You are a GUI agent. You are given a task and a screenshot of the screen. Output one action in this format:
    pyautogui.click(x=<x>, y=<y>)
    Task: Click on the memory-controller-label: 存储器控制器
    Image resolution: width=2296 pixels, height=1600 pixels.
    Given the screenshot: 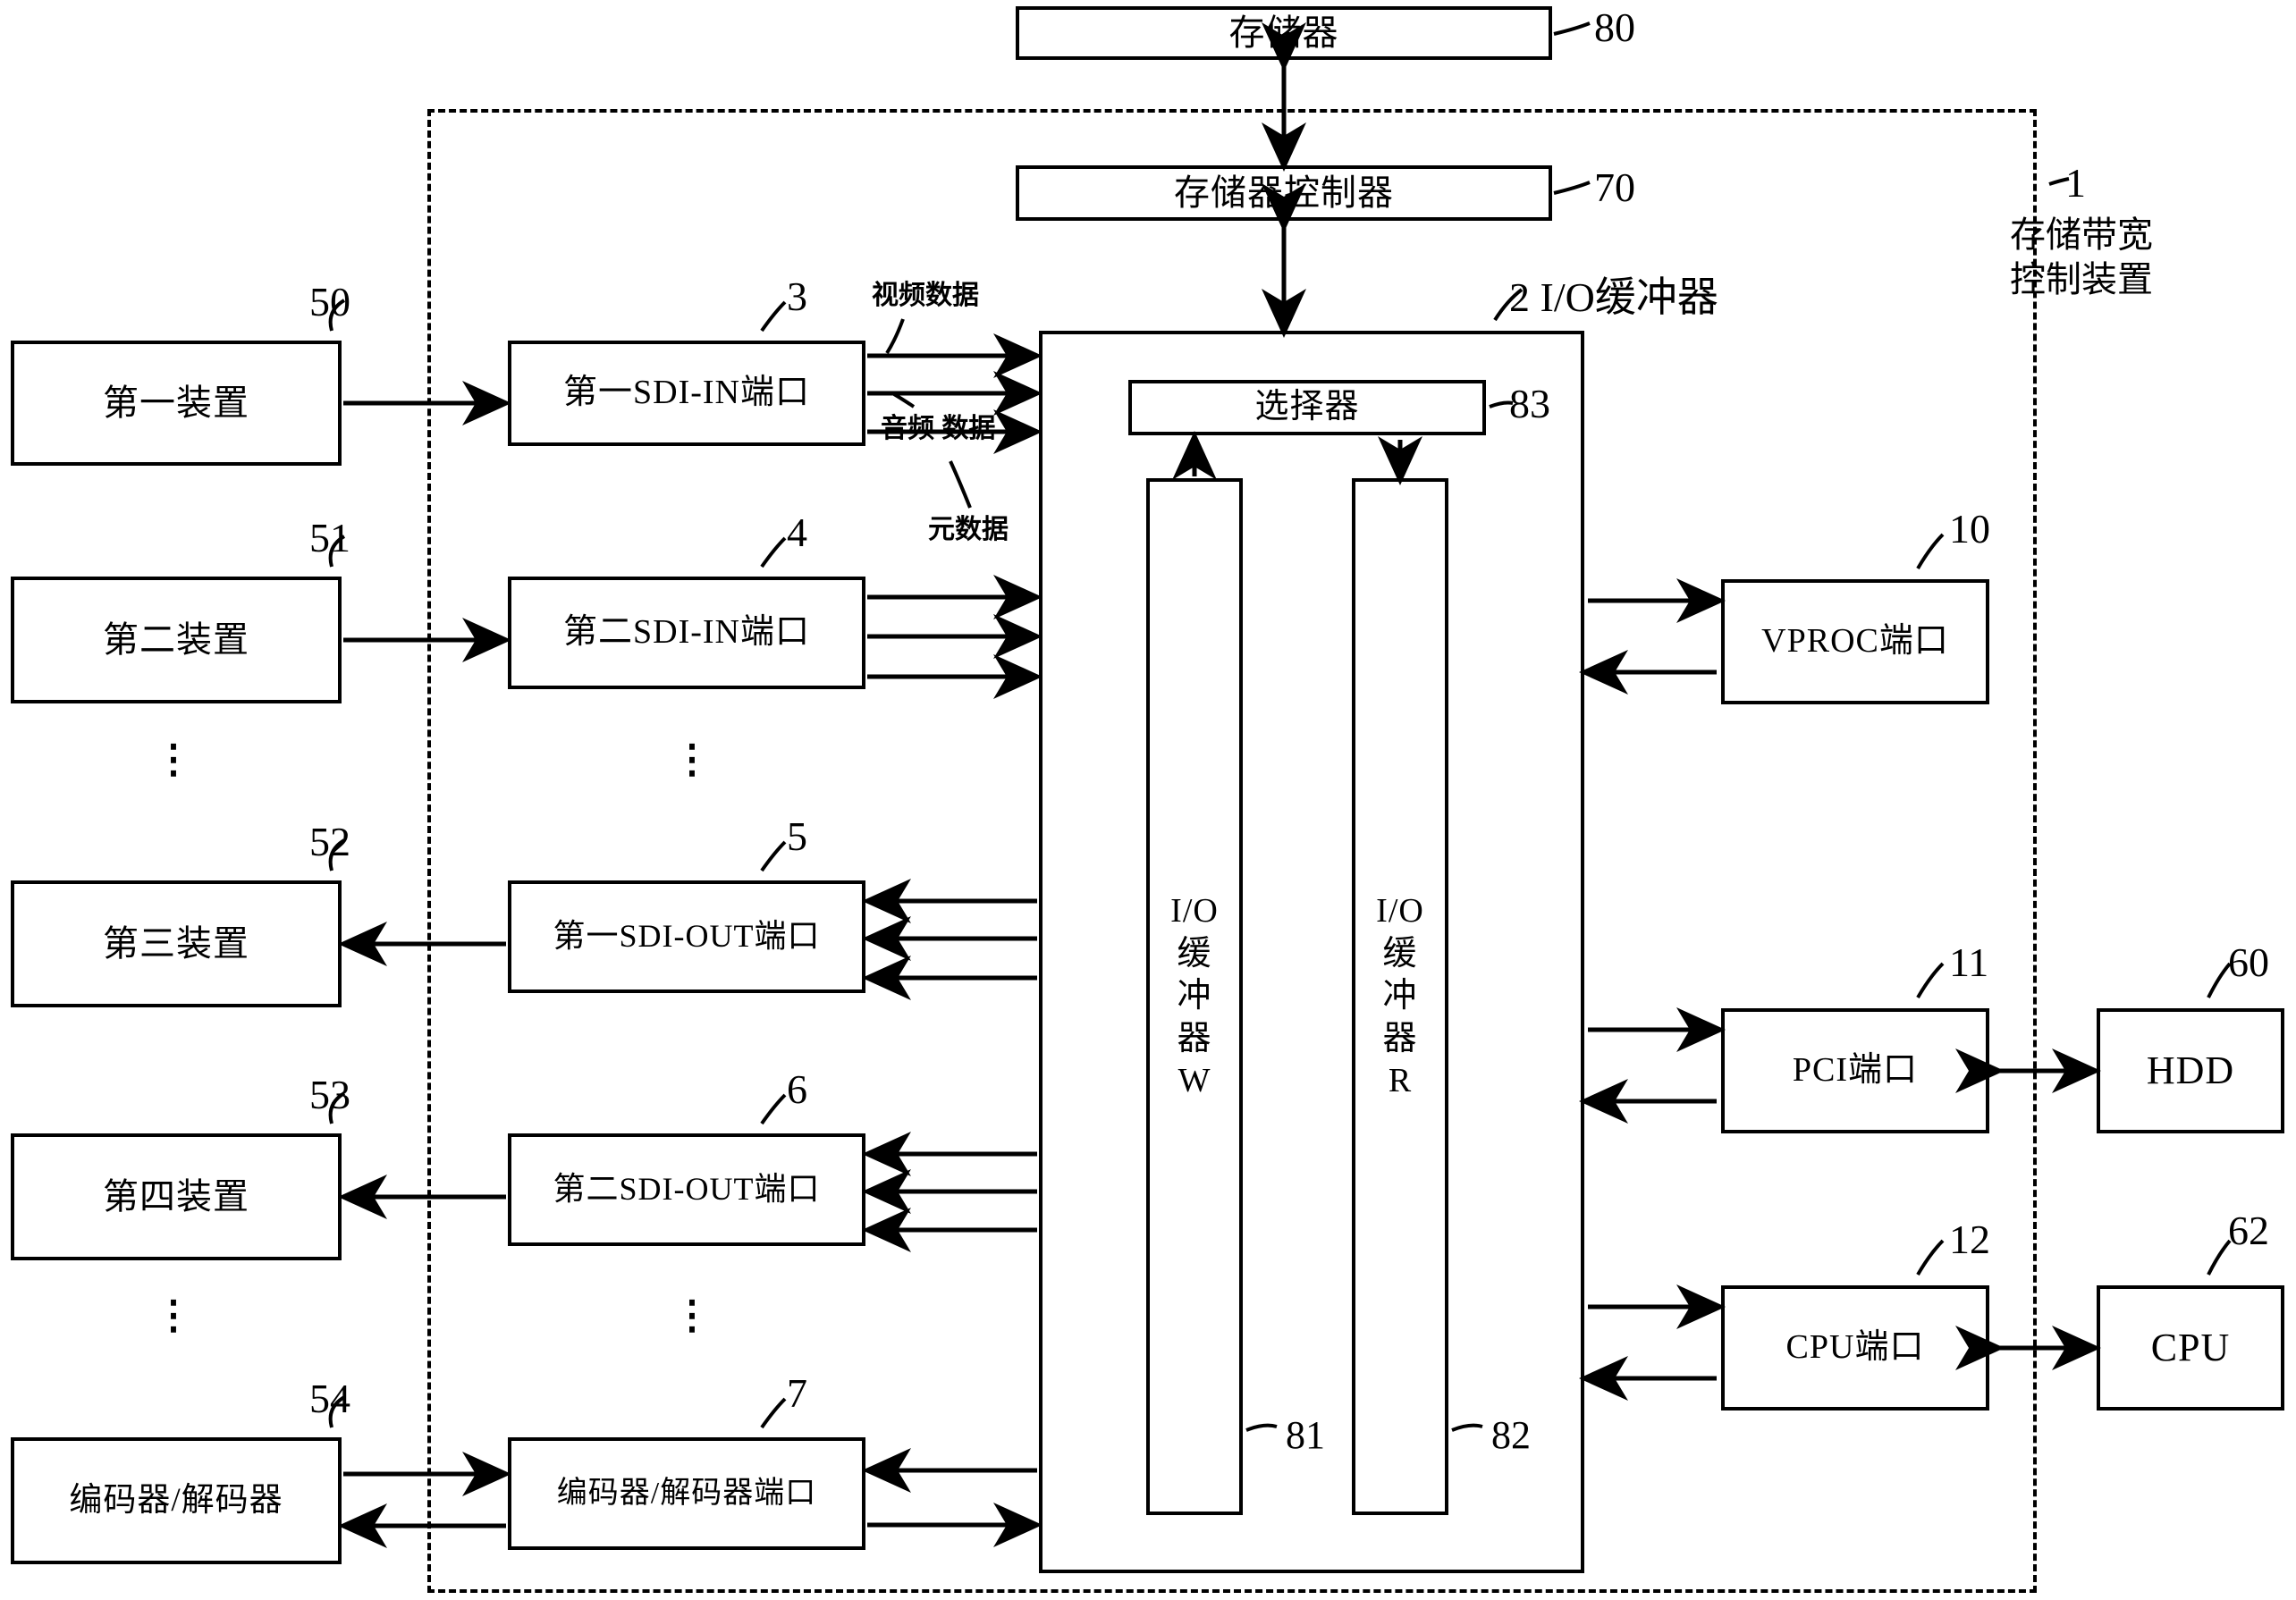 What is the action you would take?
    pyautogui.click(x=1284, y=193)
    